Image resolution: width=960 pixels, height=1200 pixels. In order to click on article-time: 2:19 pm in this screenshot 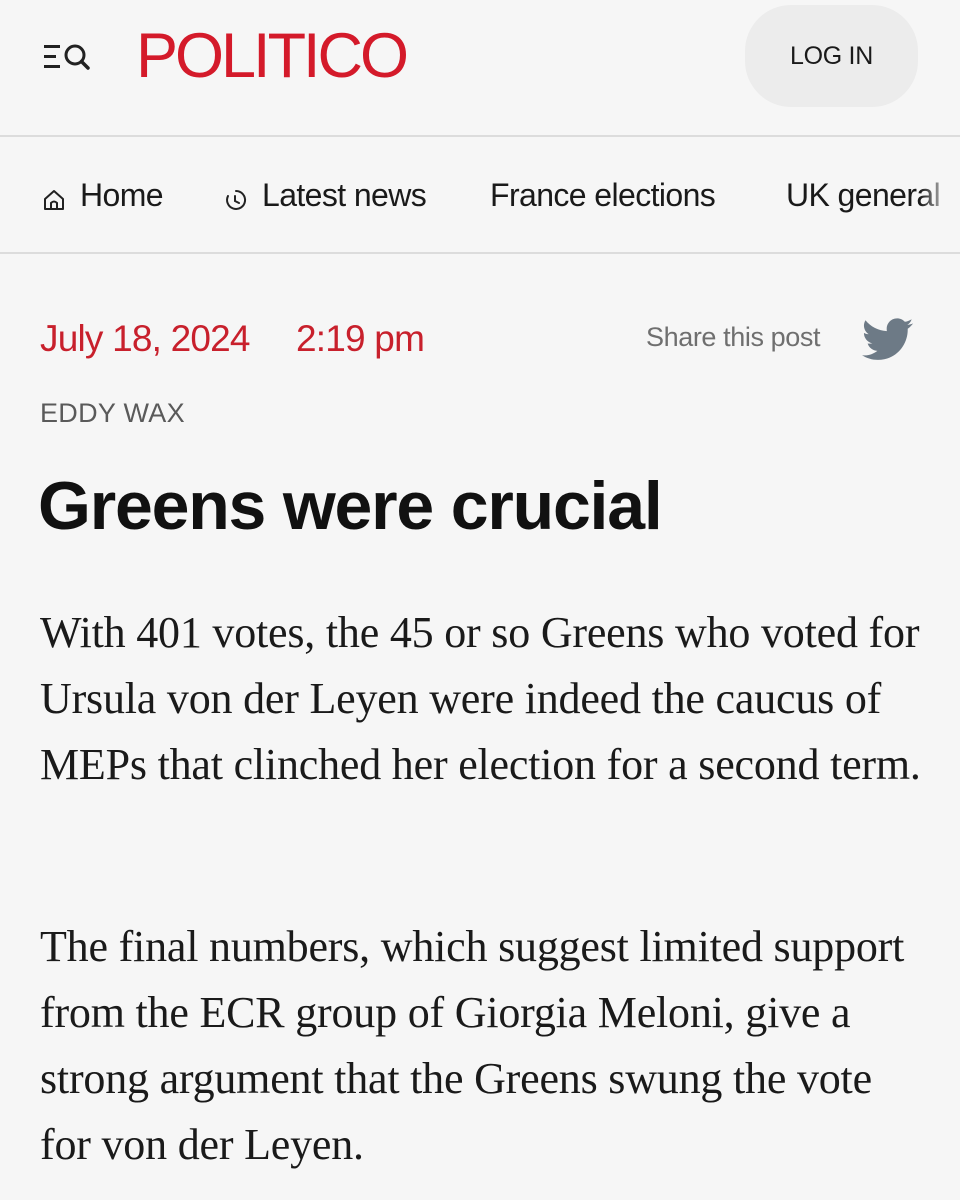, I will do `click(360, 338)`.